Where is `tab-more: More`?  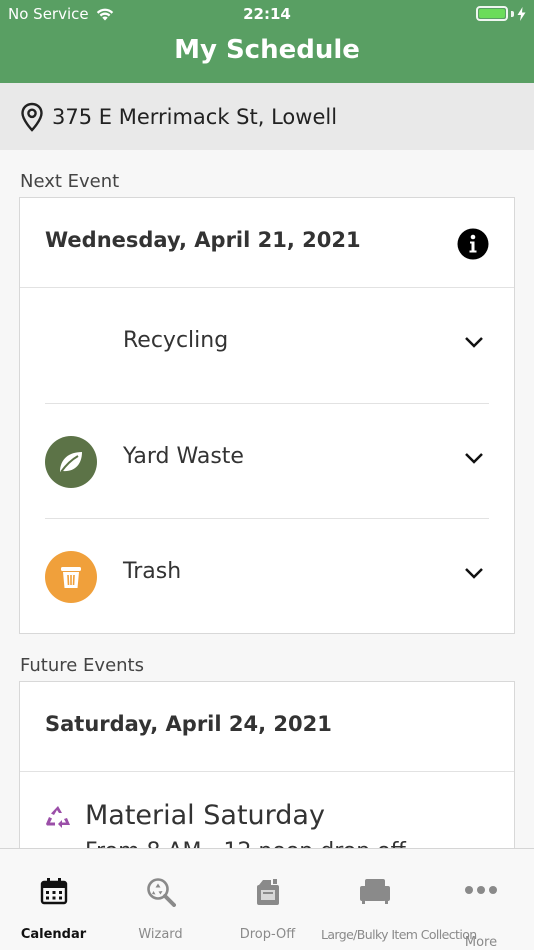
tab-more: More is located at coordinates (481, 899).